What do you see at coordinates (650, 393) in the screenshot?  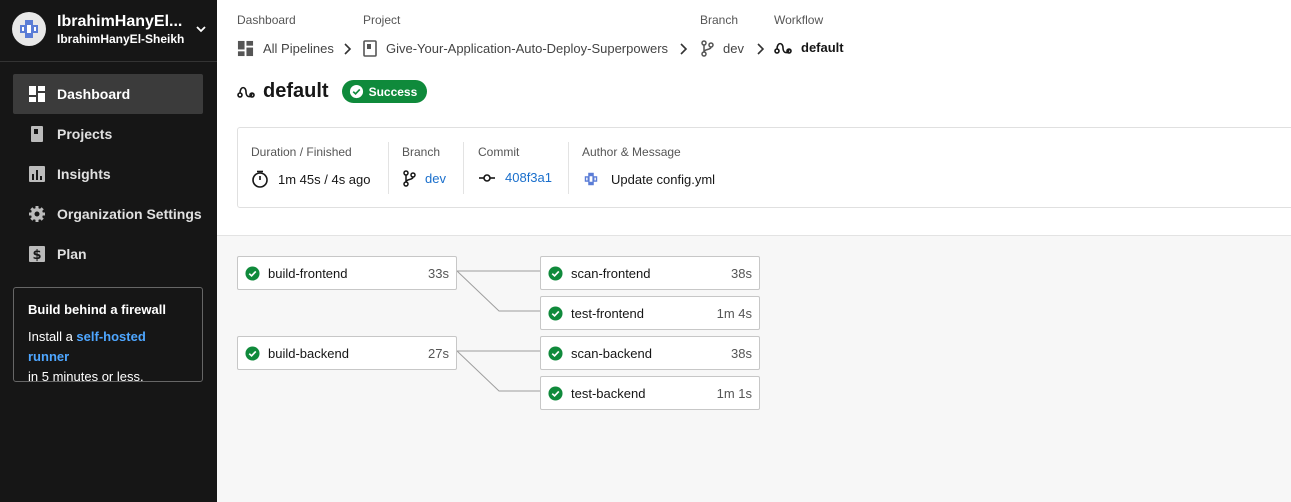 I see `job-test-backend: test-backend 1m 1s` at bounding box center [650, 393].